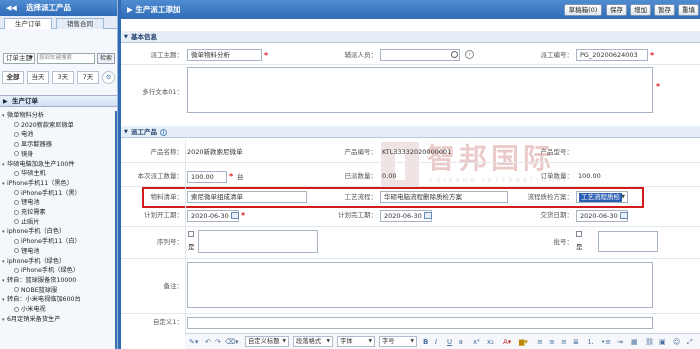 The width and height of the screenshot is (700, 349). I want to click on tree-node: ▾ iPhone手机11（黑色）, so click(37, 183).